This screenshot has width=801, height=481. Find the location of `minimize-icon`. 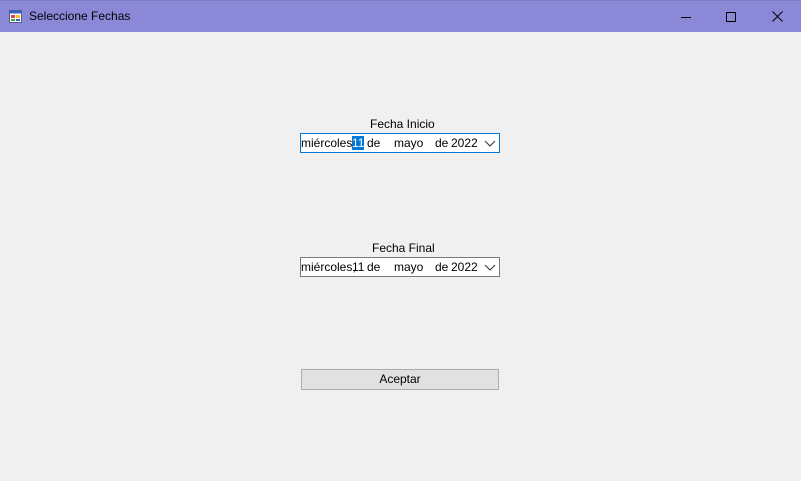

minimize-icon is located at coordinates (686, 17).